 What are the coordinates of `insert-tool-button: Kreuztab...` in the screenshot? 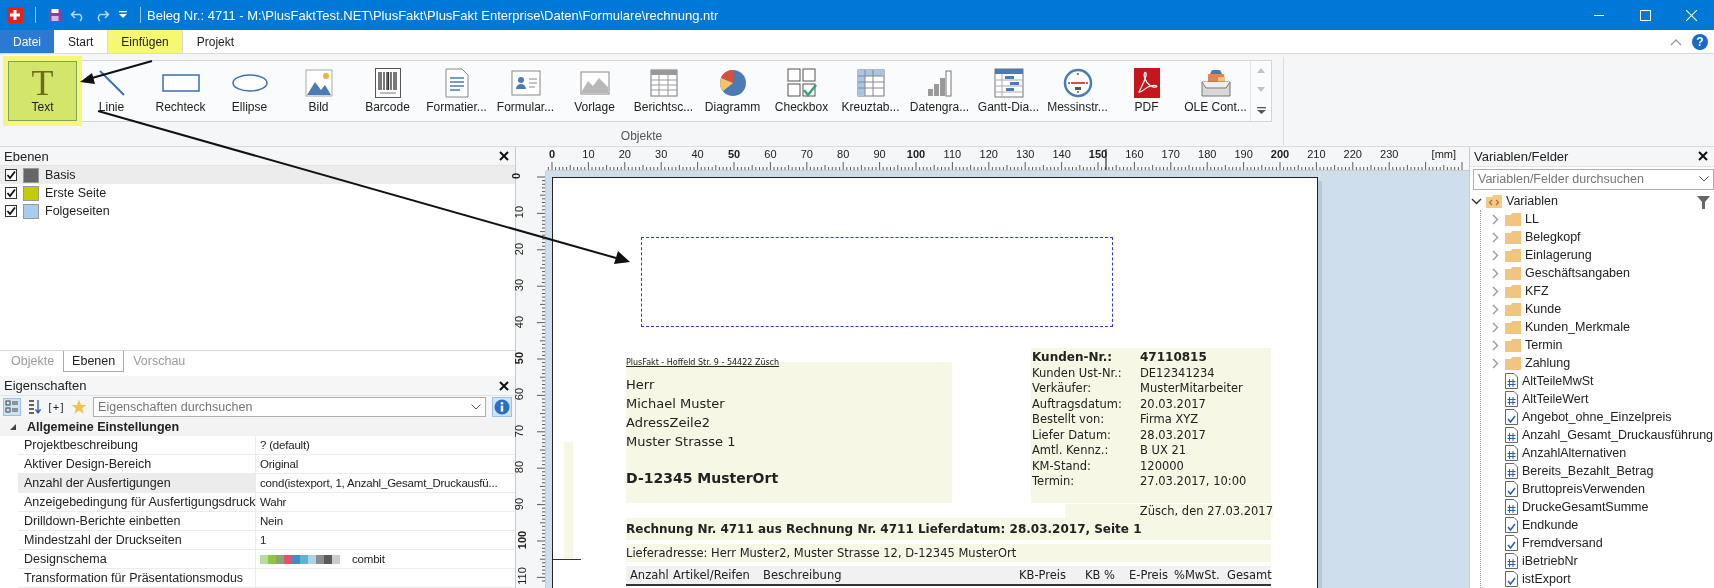 It's located at (870, 91).